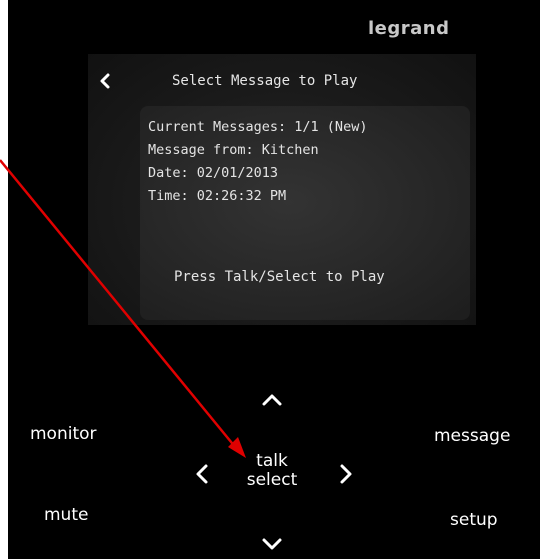 The height and width of the screenshot is (559, 540). What do you see at coordinates (272, 400) in the screenshot?
I see `chevron-up-icon` at bounding box center [272, 400].